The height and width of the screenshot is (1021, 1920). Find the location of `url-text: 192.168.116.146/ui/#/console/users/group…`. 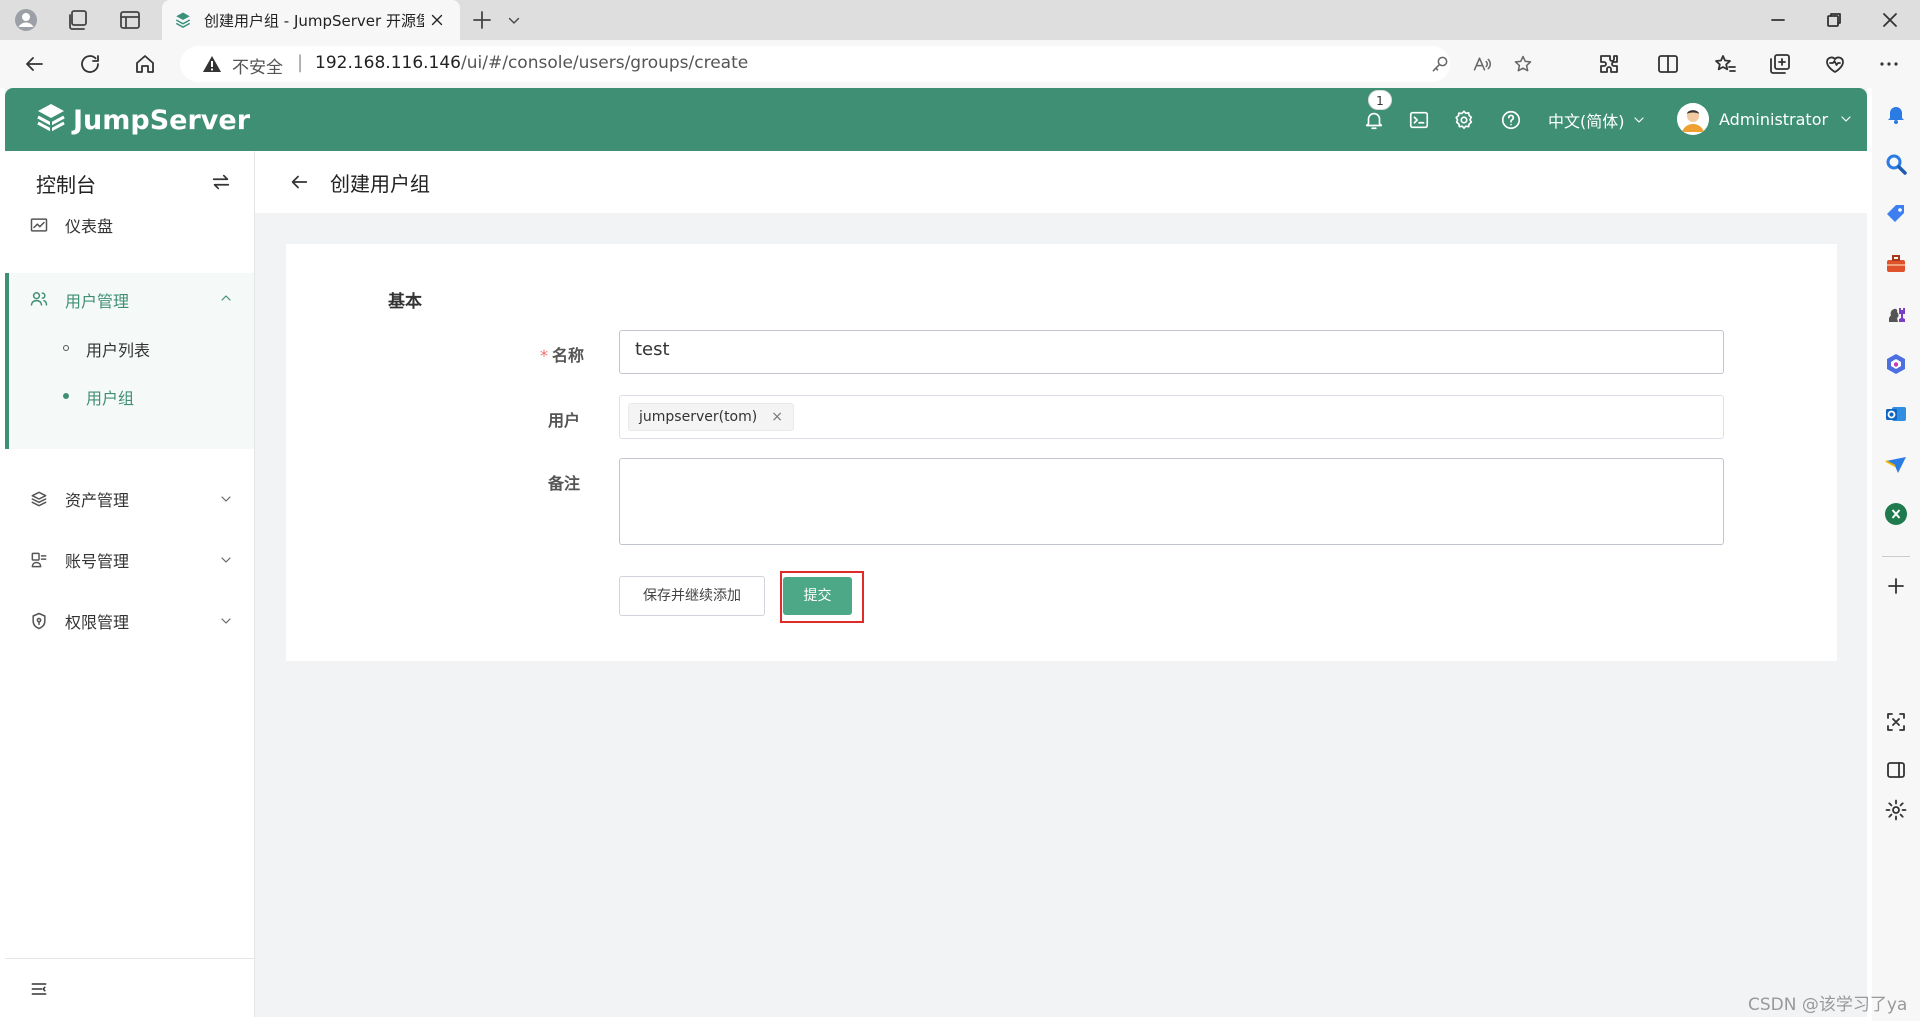

url-text: 192.168.116.146/ui/#/console/users/group… is located at coordinates (531, 63).